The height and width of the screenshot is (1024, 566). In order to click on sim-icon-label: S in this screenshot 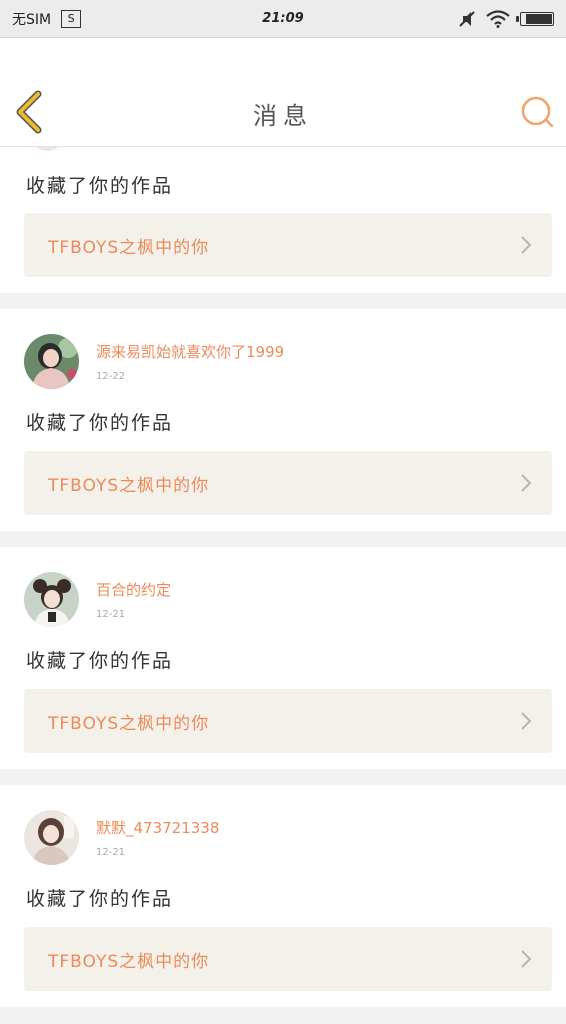, I will do `click(71, 18)`.